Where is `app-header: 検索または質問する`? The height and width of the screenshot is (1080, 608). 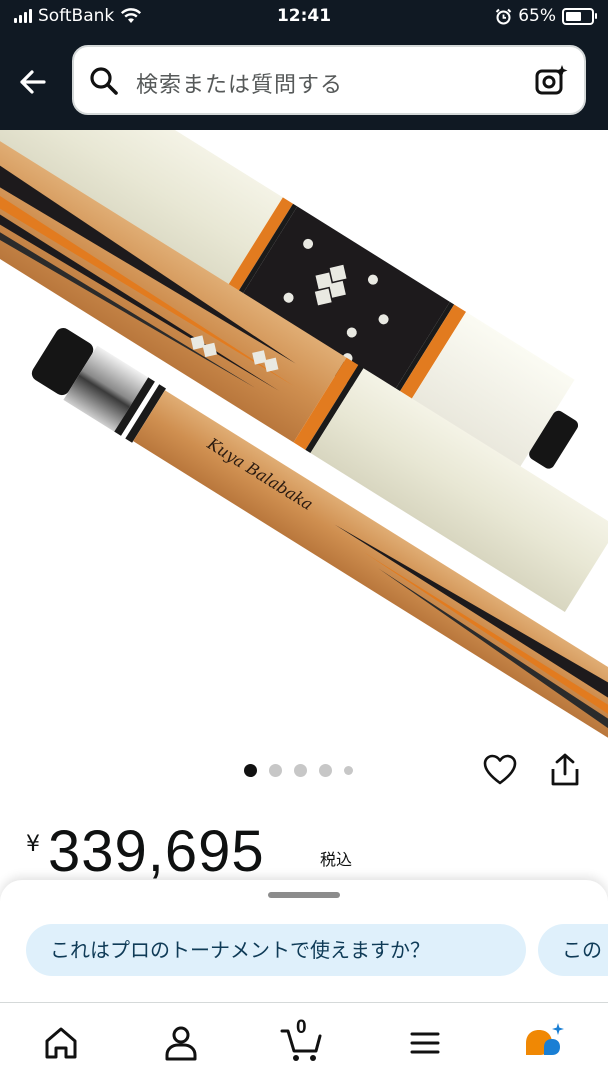
app-header: 検索または質問する is located at coordinates (304, 82).